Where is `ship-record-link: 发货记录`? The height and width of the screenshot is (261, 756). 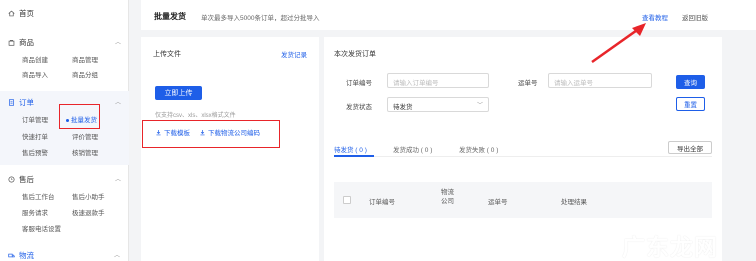 ship-record-link: 发货记录 is located at coordinates (294, 54).